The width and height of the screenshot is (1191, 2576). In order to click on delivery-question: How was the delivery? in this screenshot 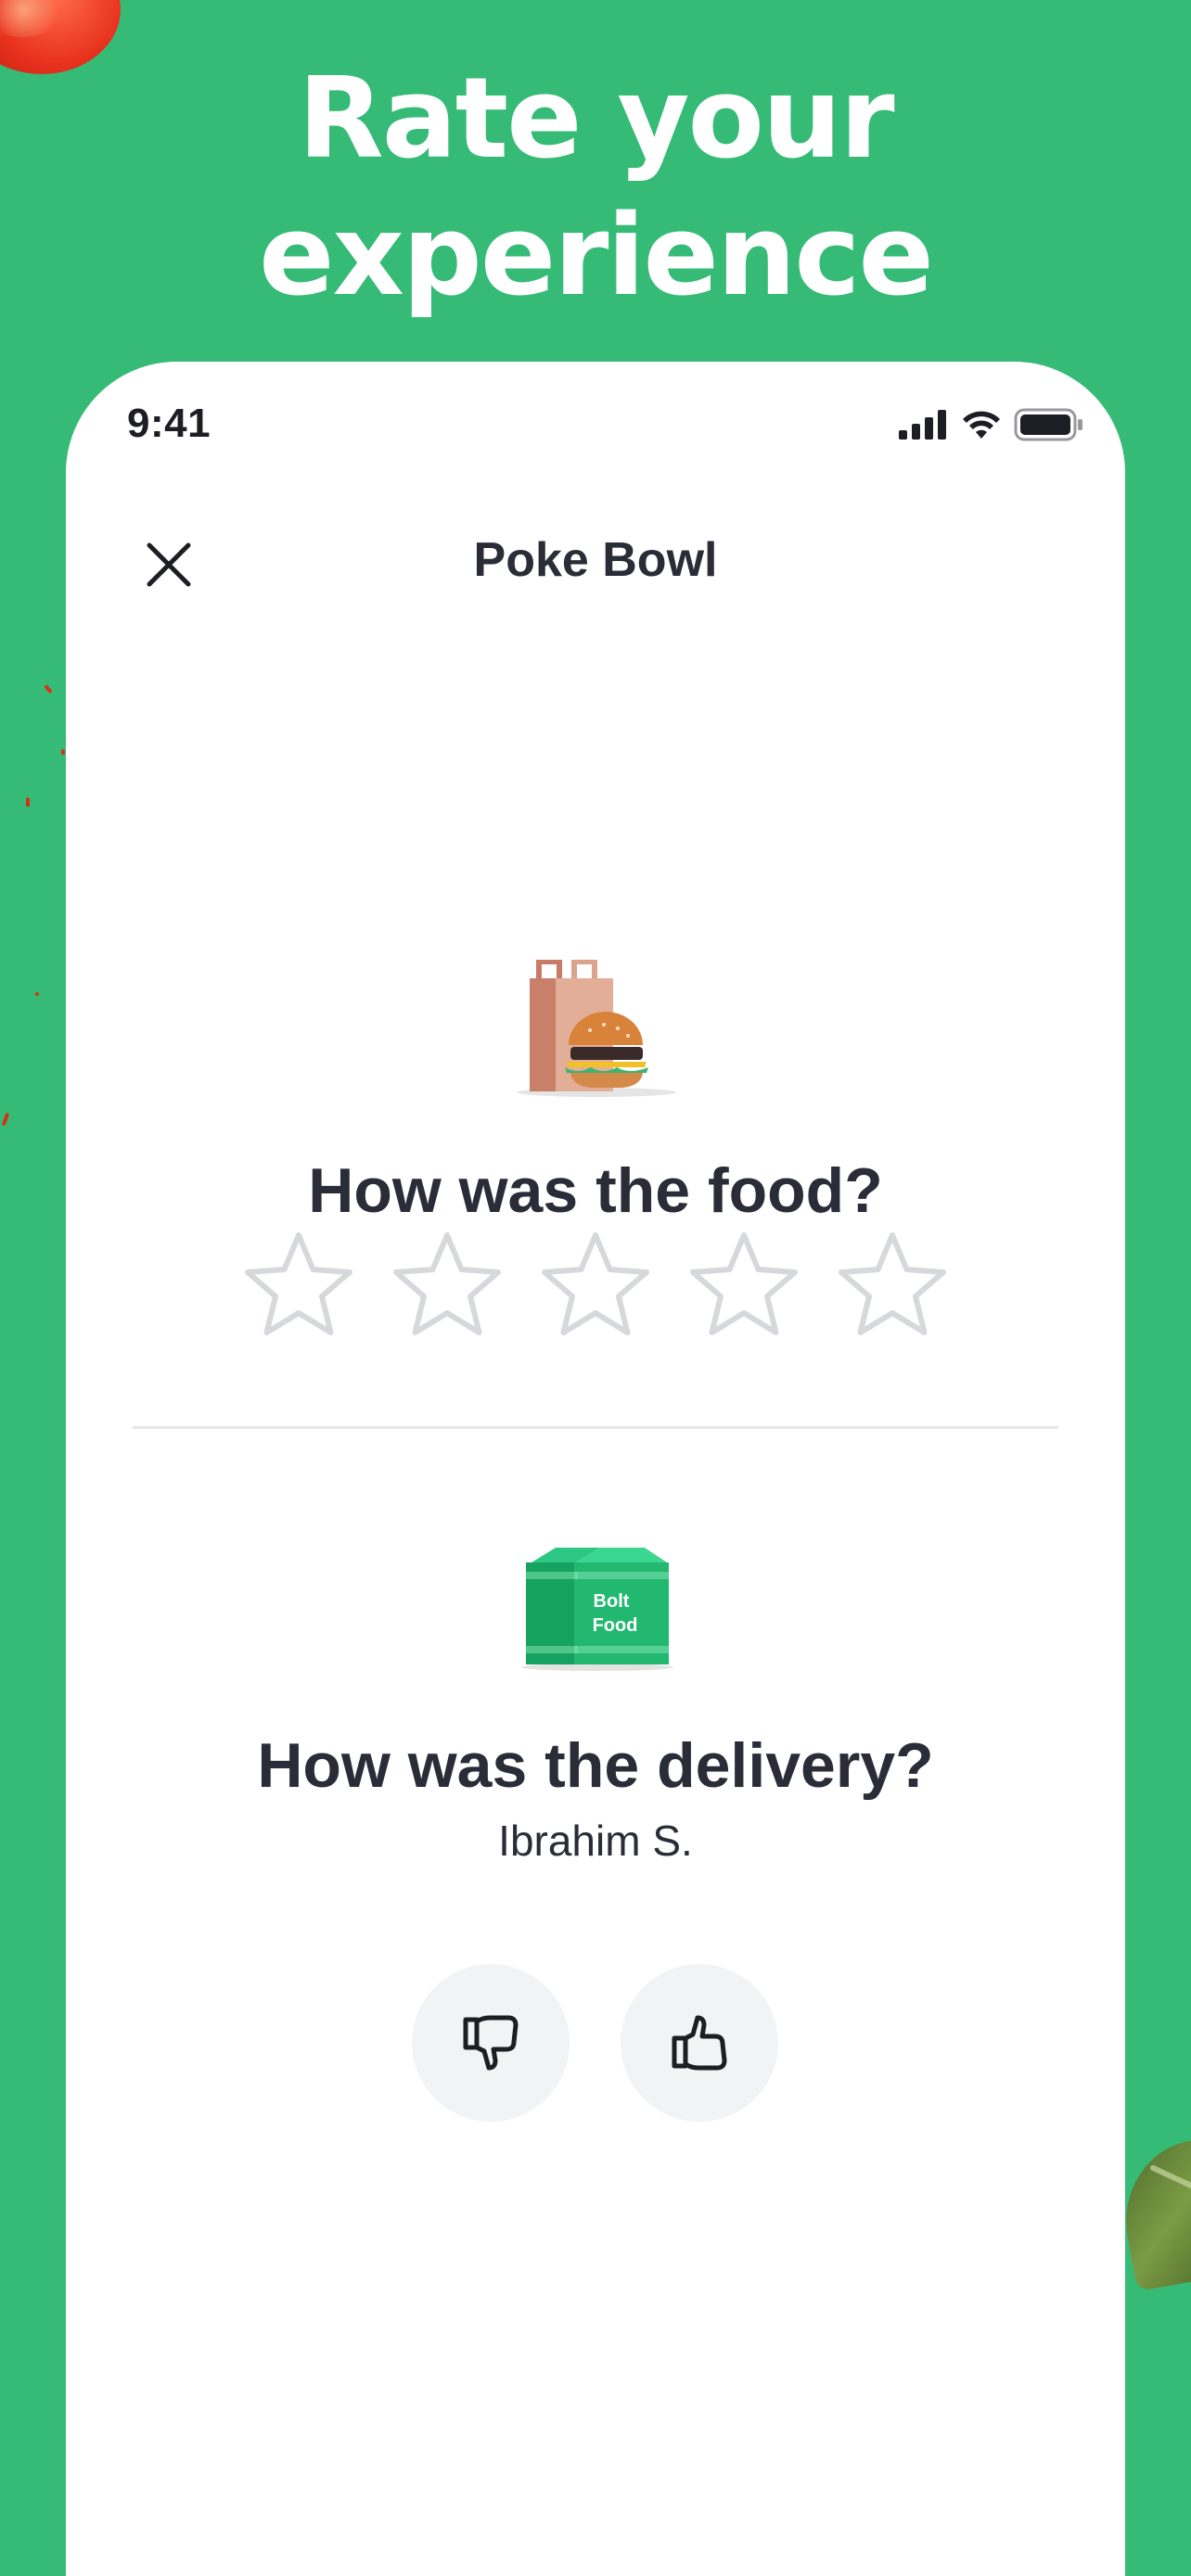, I will do `click(595, 1766)`.